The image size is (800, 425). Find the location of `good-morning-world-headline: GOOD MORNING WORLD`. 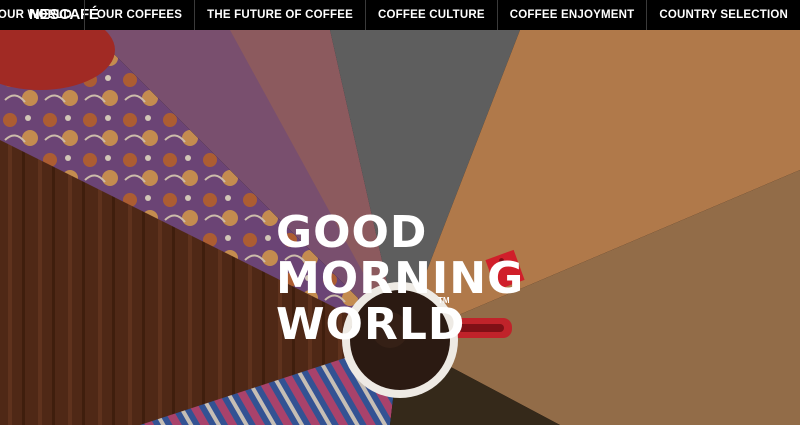

good-morning-world-headline: GOOD MORNING WORLD is located at coordinates (400, 279).